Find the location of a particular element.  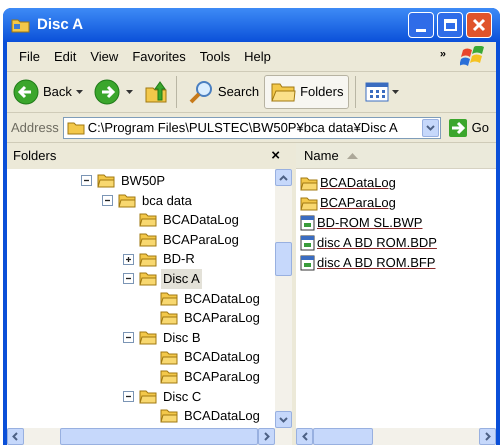

folders-button: Folders is located at coordinates (307, 92).